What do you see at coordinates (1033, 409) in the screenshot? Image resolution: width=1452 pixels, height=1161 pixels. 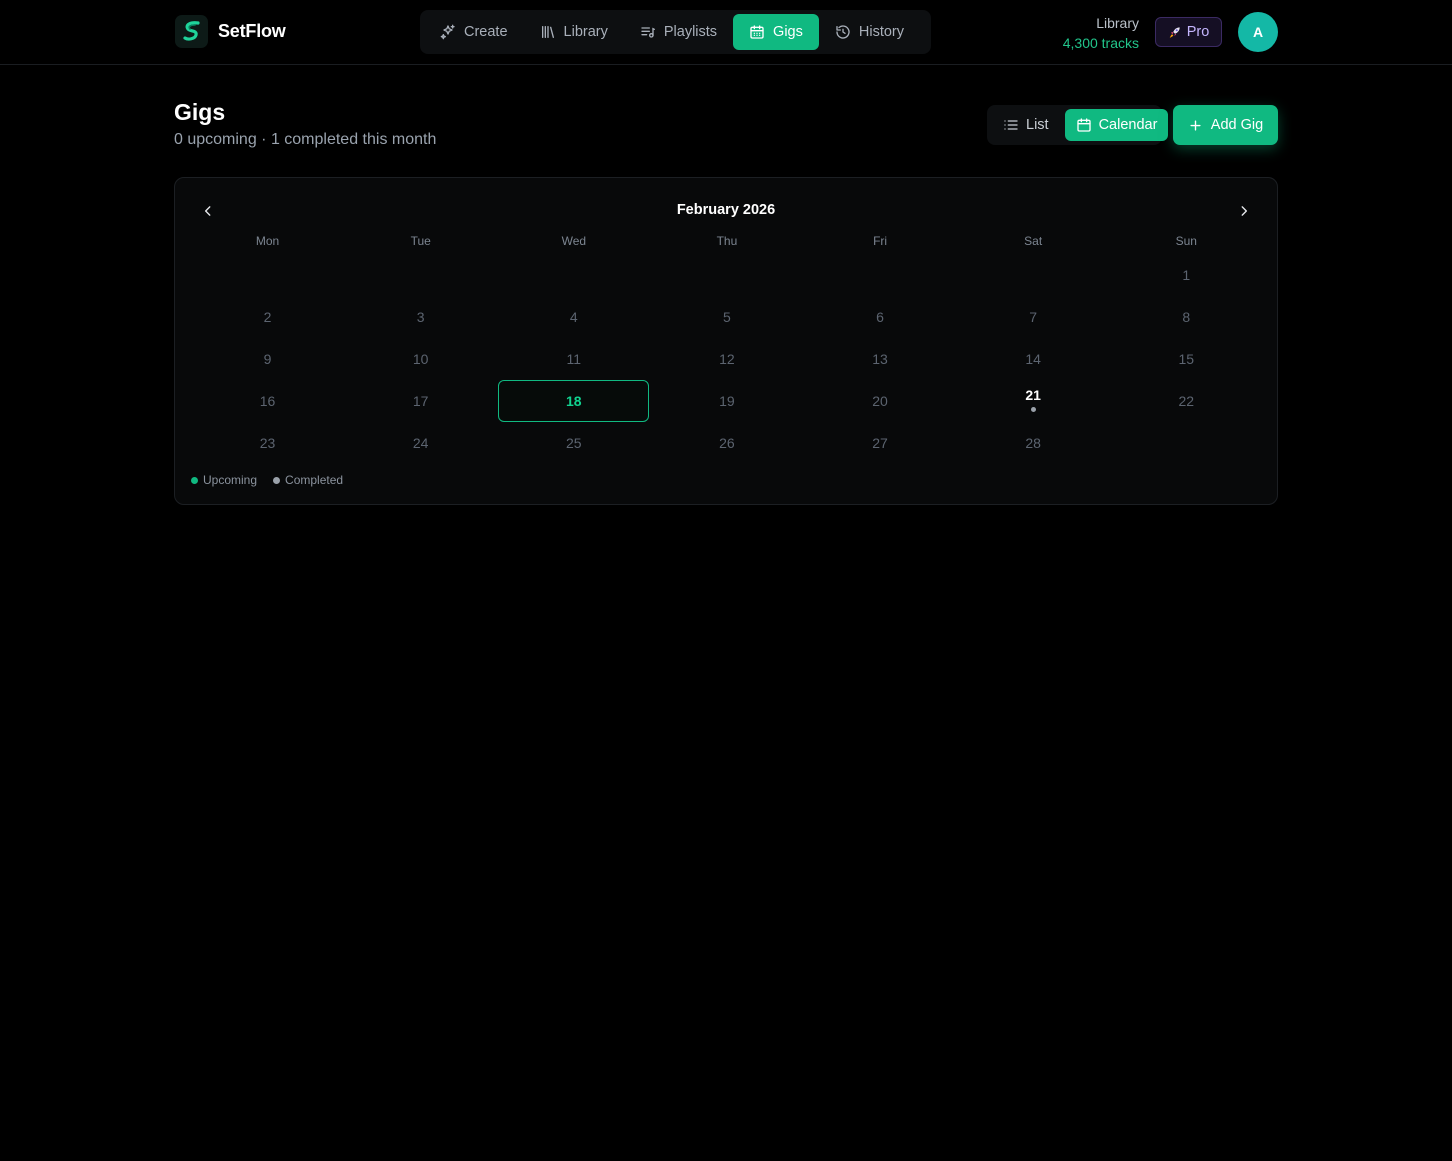 I see `completed-gig-dot` at bounding box center [1033, 409].